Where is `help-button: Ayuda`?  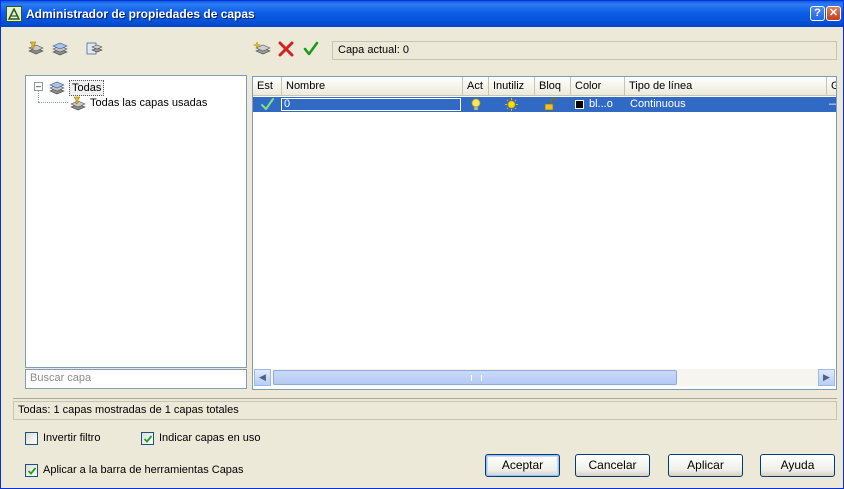
help-button: Ayuda is located at coordinates (797, 465).